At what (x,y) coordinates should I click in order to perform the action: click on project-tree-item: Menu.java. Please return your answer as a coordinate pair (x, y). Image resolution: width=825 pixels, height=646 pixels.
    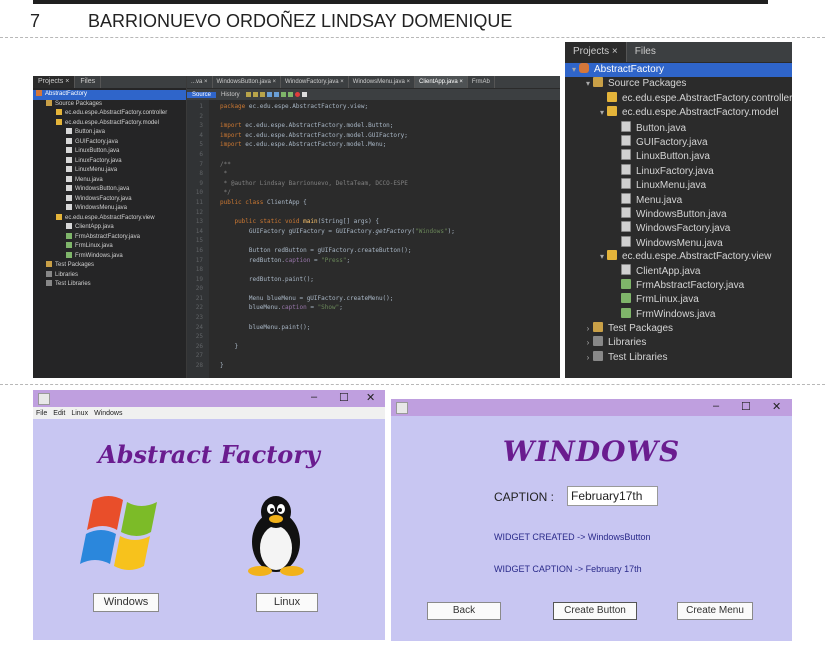
    Looking at the image, I should click on (678, 199).